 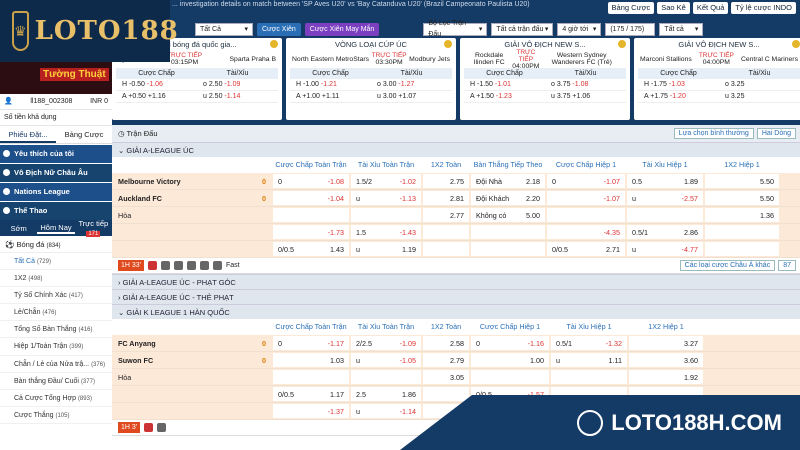 What do you see at coordinates (665, 198) in the screenshot?
I see `odds-cell: u -2.57` at bounding box center [665, 198].